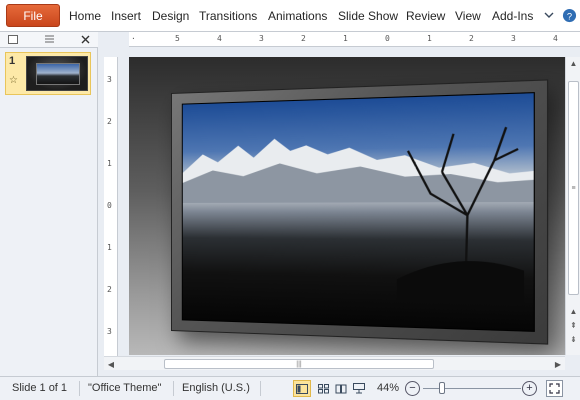 Image resolution: width=580 pixels, height=400 pixels. I want to click on zoom-in-icon: +, so click(529, 388).